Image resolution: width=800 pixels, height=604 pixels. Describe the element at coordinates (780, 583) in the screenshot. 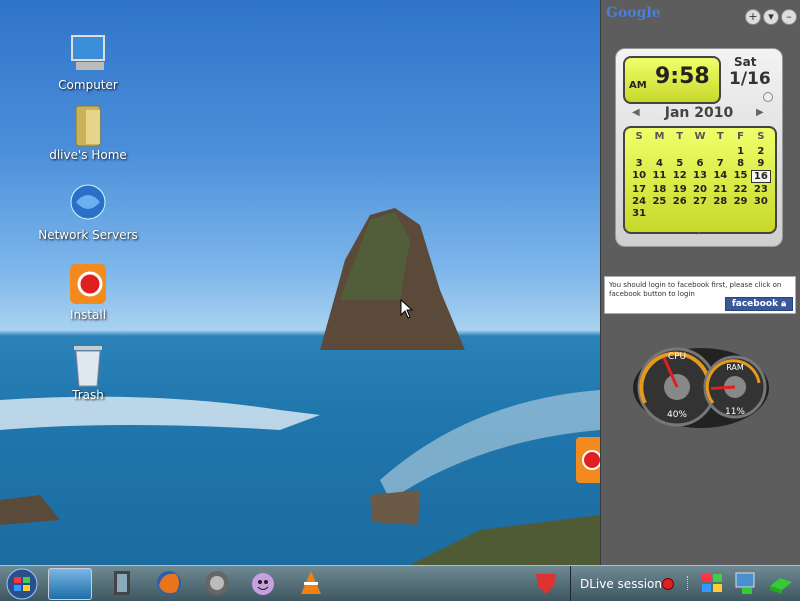

I see `tray-update-icon` at that location.